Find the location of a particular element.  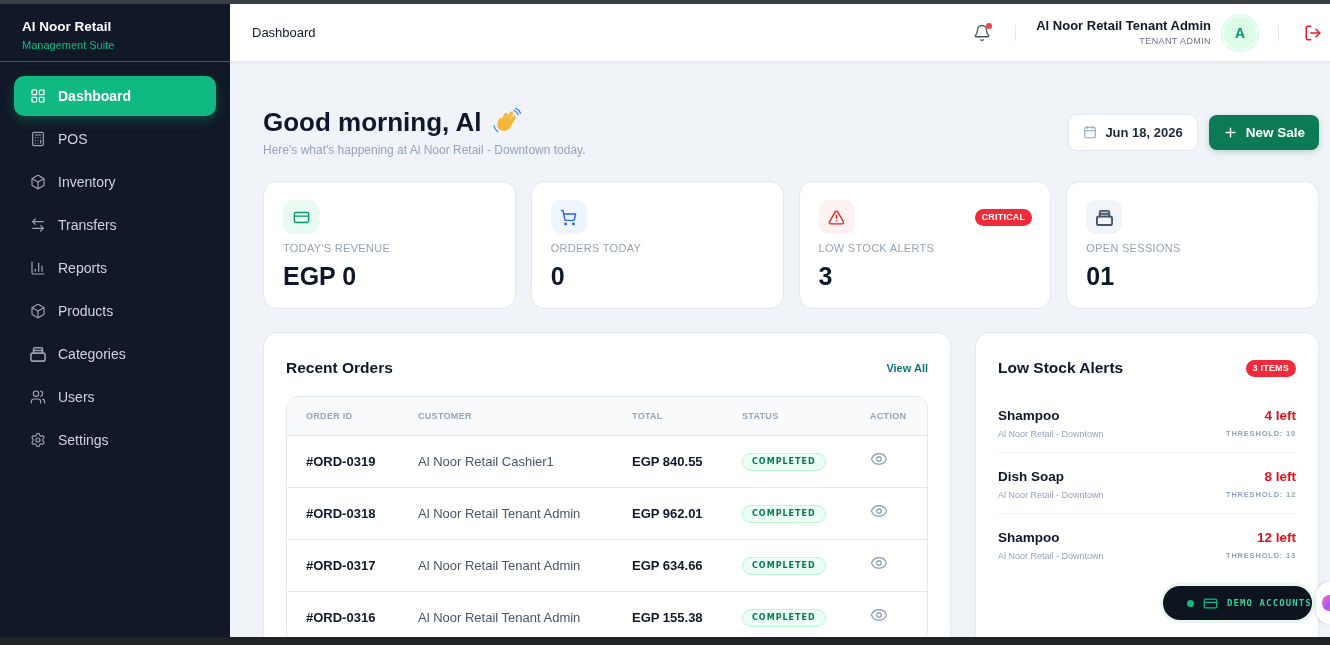

grid-icon is located at coordinates (38, 96).